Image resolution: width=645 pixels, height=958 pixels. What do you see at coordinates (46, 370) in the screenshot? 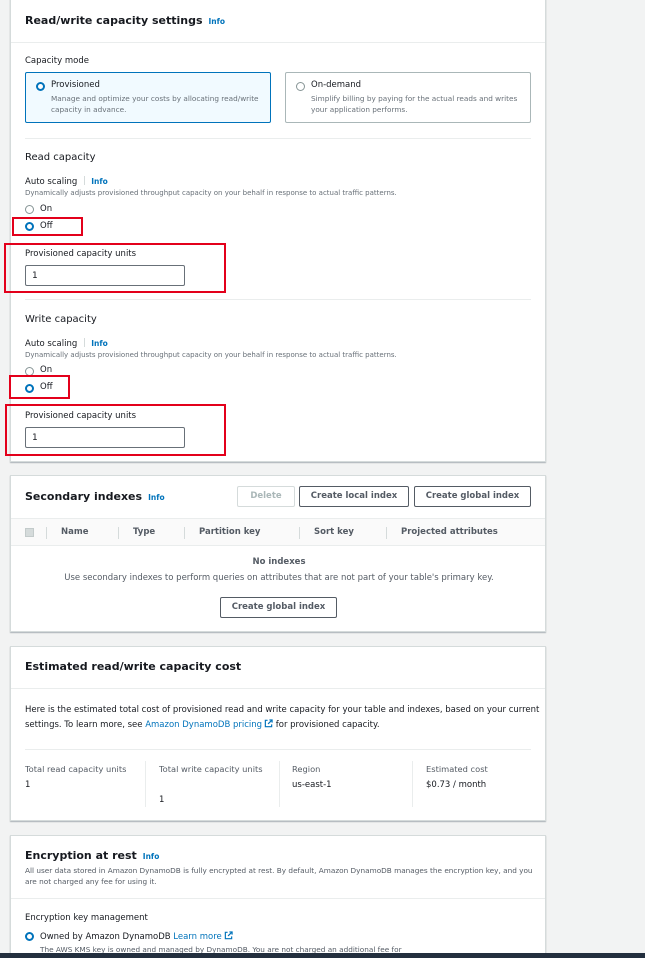
I see `write-on-label: On` at bounding box center [46, 370].